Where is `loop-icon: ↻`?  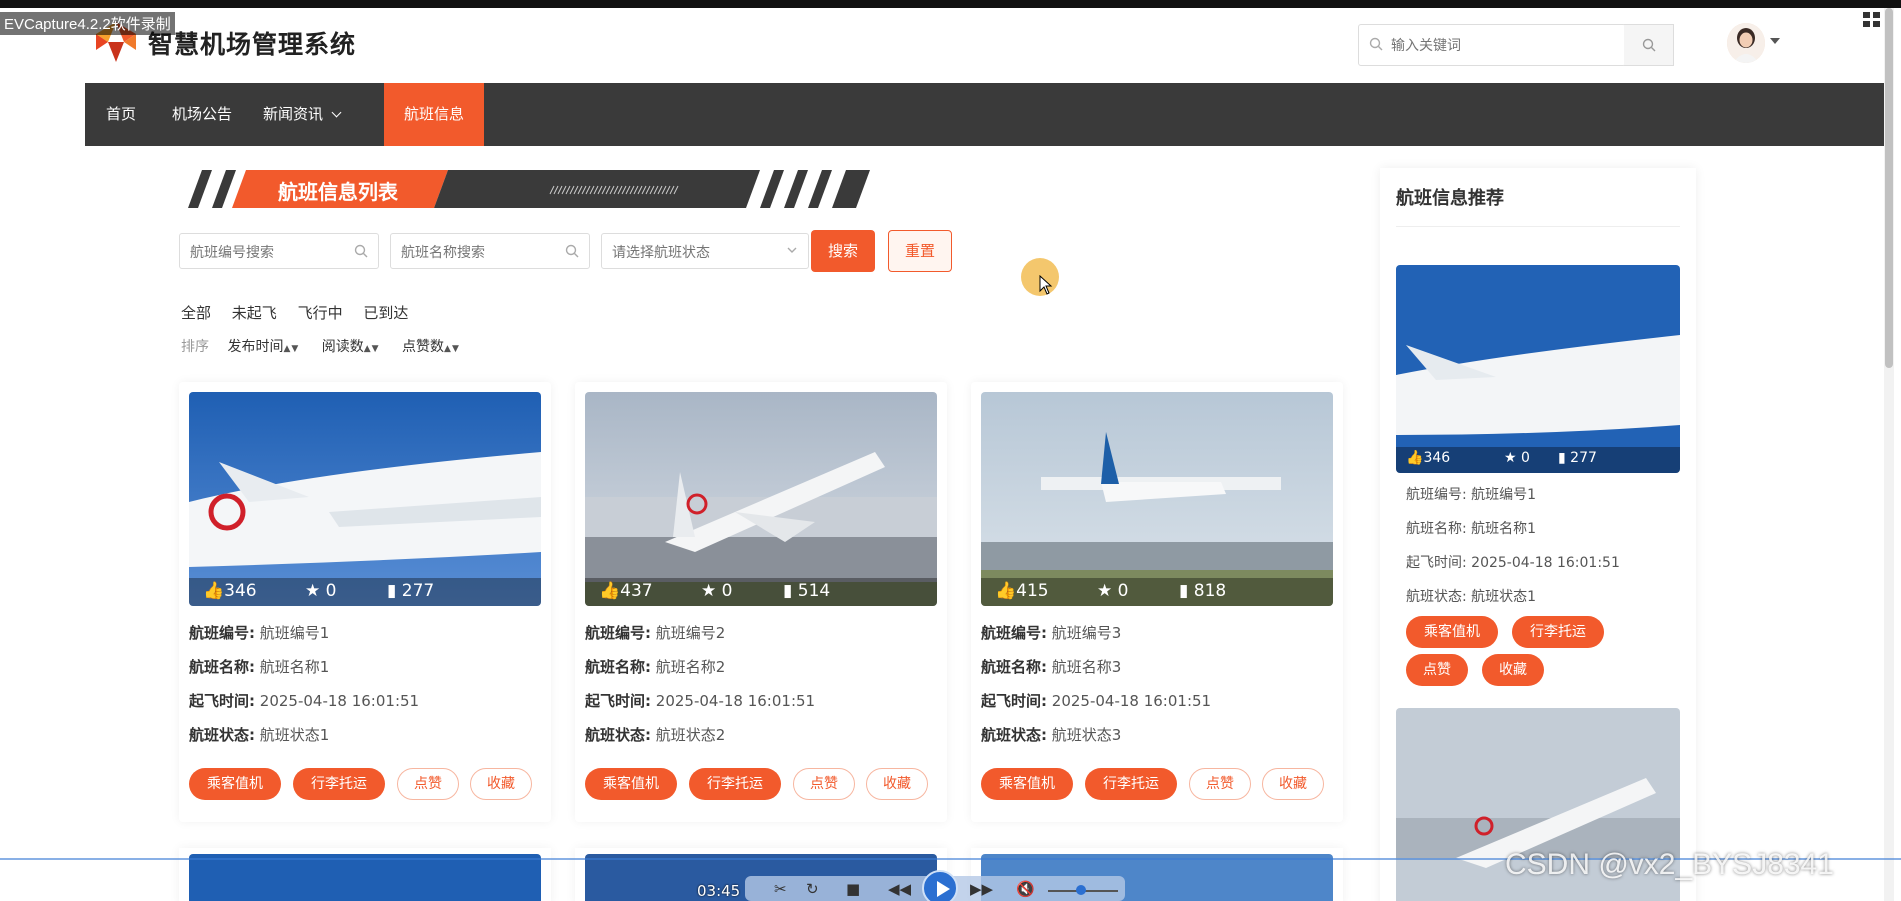 loop-icon: ↻ is located at coordinates (812, 889).